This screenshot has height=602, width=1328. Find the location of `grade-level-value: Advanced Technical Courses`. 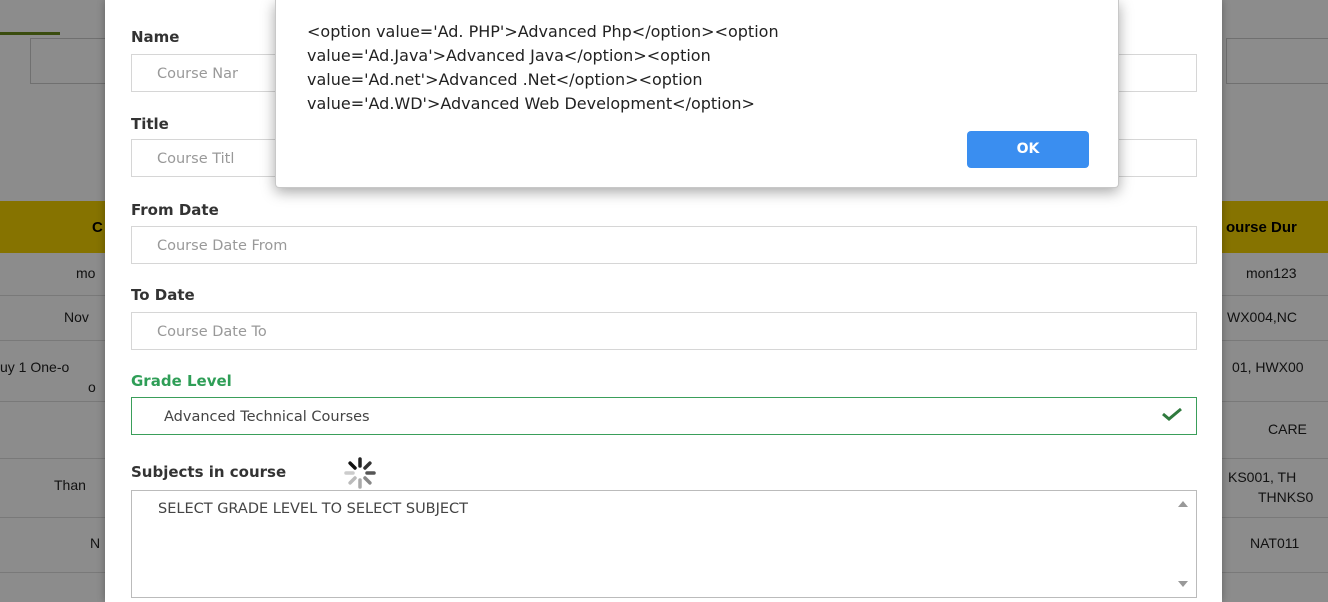

grade-level-value: Advanced Technical Courses is located at coordinates (267, 417).